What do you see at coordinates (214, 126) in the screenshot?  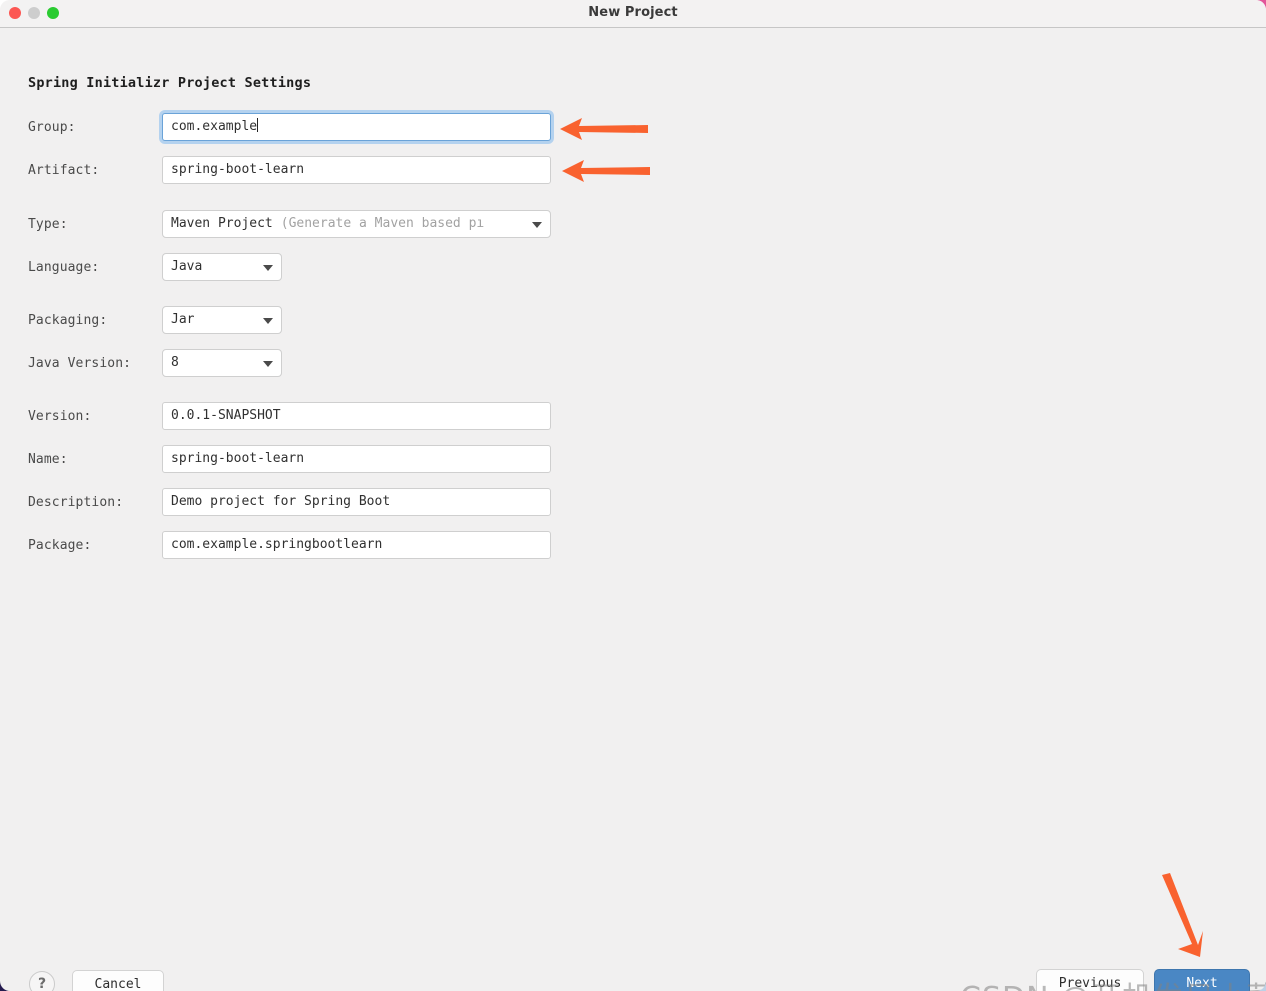 I see `group-input-value: com.example` at bounding box center [214, 126].